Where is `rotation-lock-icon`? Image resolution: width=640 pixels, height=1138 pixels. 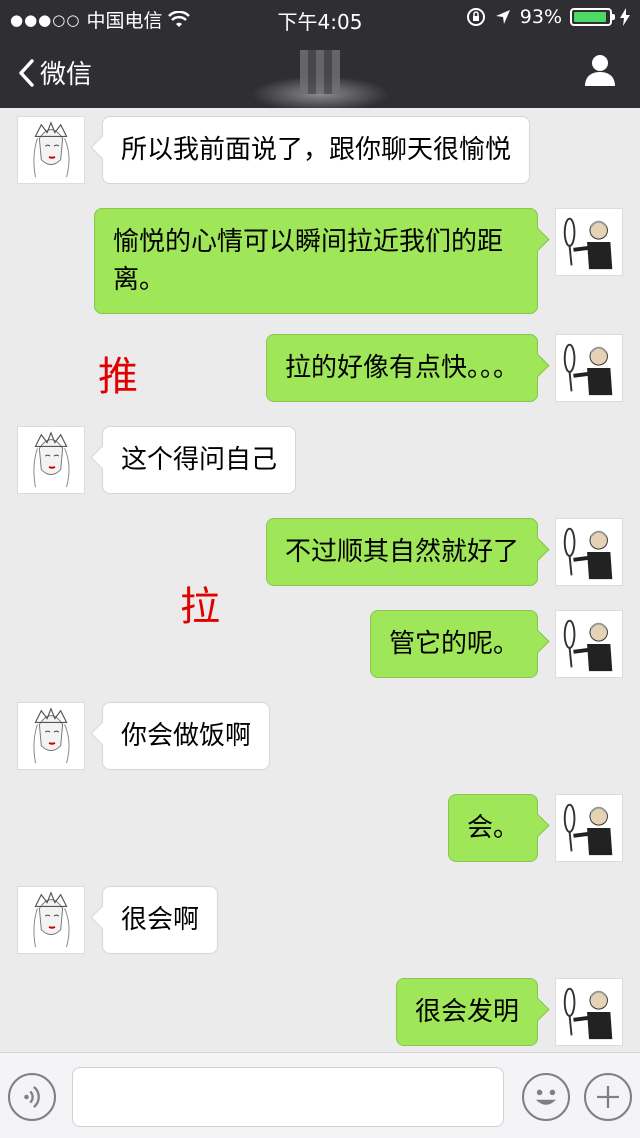 rotation-lock-icon is located at coordinates (475, 17).